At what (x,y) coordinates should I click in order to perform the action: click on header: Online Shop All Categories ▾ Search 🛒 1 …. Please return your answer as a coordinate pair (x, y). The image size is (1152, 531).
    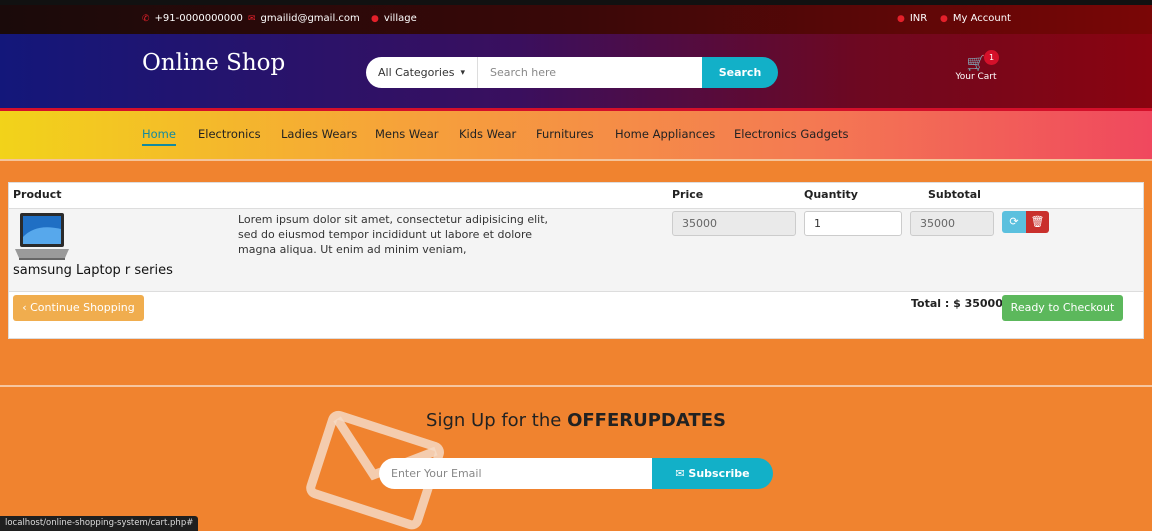
    Looking at the image, I should click on (576, 72).